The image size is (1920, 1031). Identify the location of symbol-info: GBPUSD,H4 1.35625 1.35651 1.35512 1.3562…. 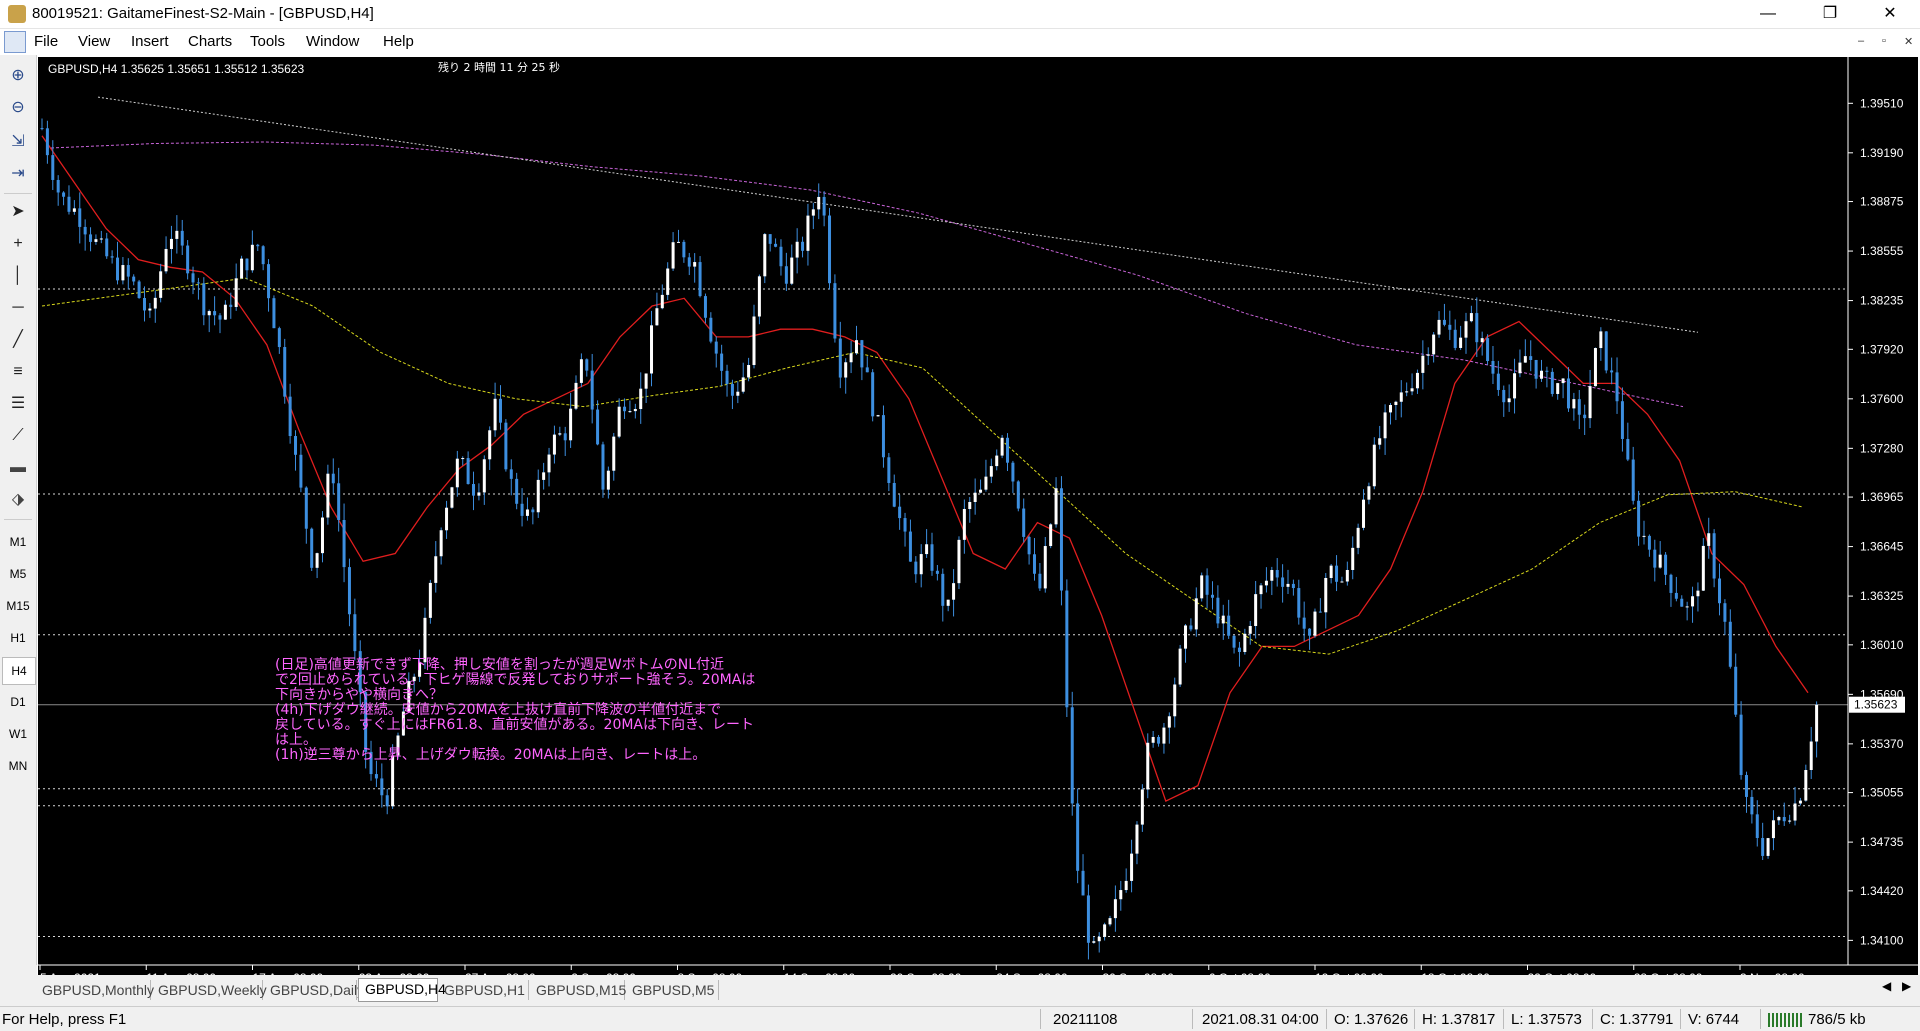
(176, 69).